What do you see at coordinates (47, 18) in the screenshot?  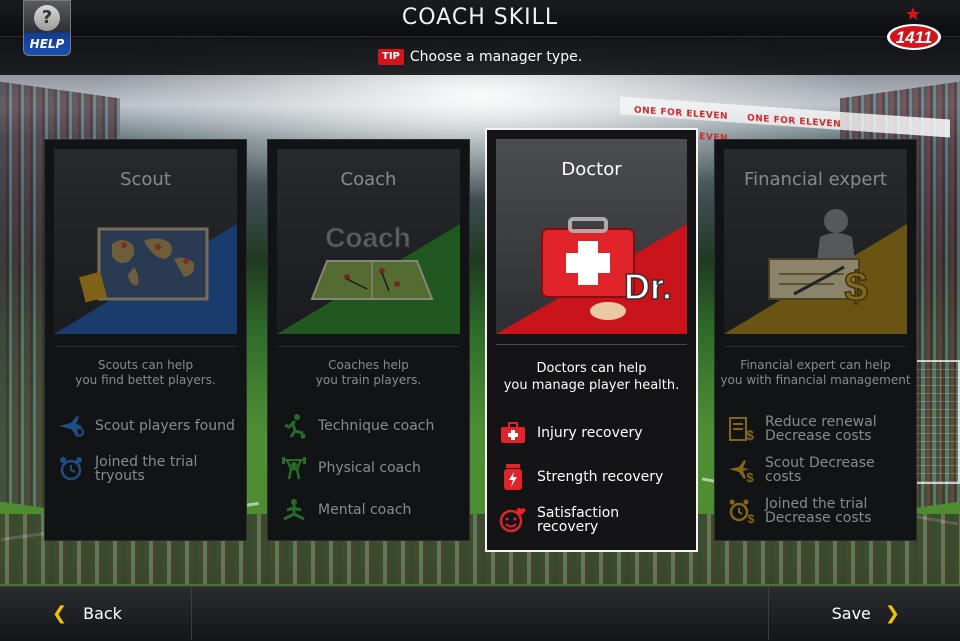 I see `question-mark-icon: ?` at bounding box center [47, 18].